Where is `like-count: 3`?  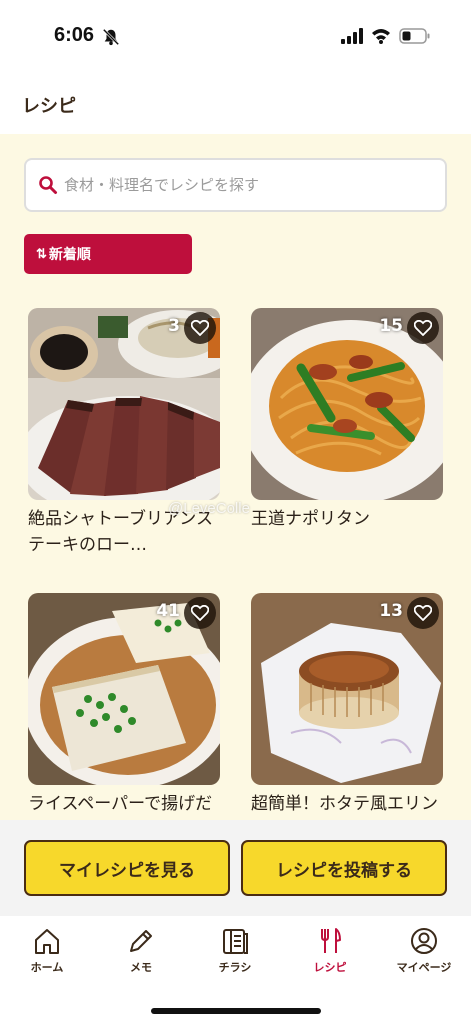 like-count: 3 is located at coordinates (174, 326).